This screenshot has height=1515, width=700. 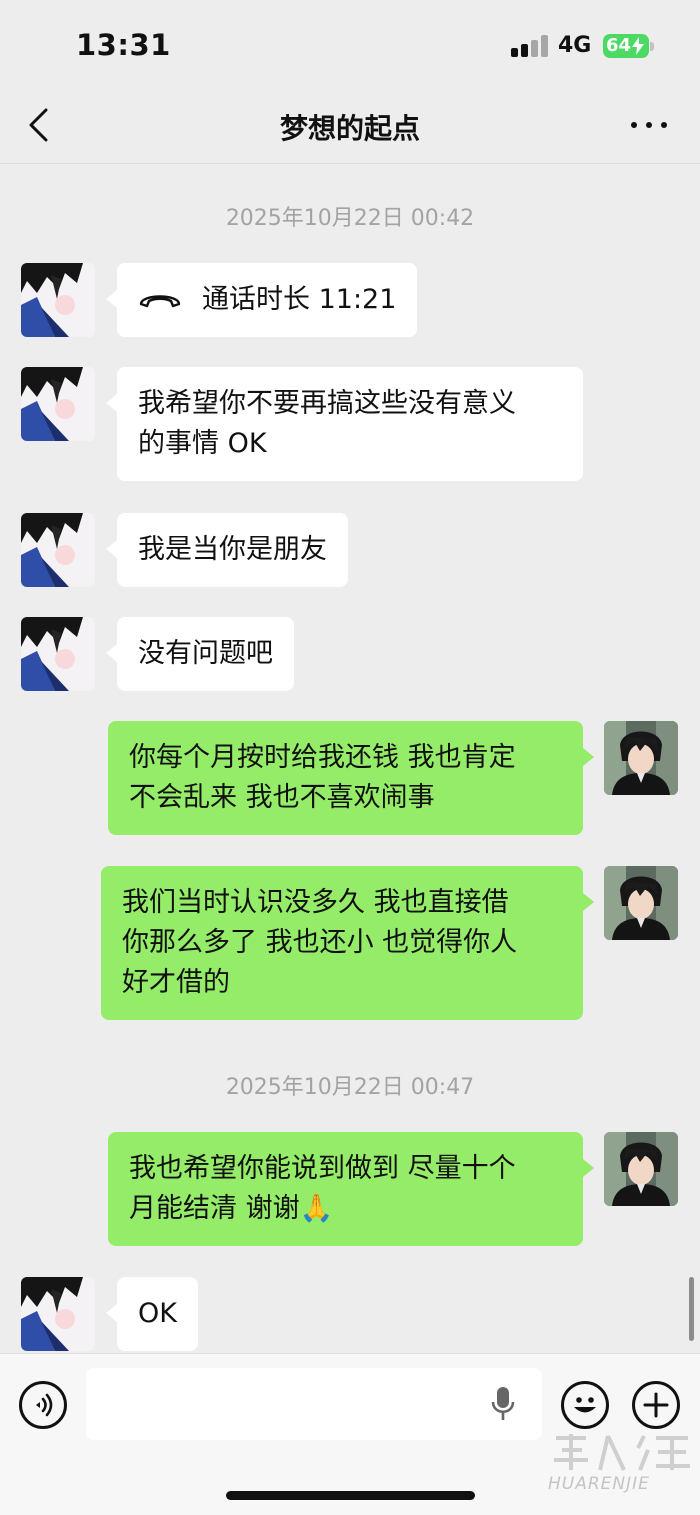 What do you see at coordinates (232, 549) in the screenshot?
I see `message-line: 我是当你是朋友` at bounding box center [232, 549].